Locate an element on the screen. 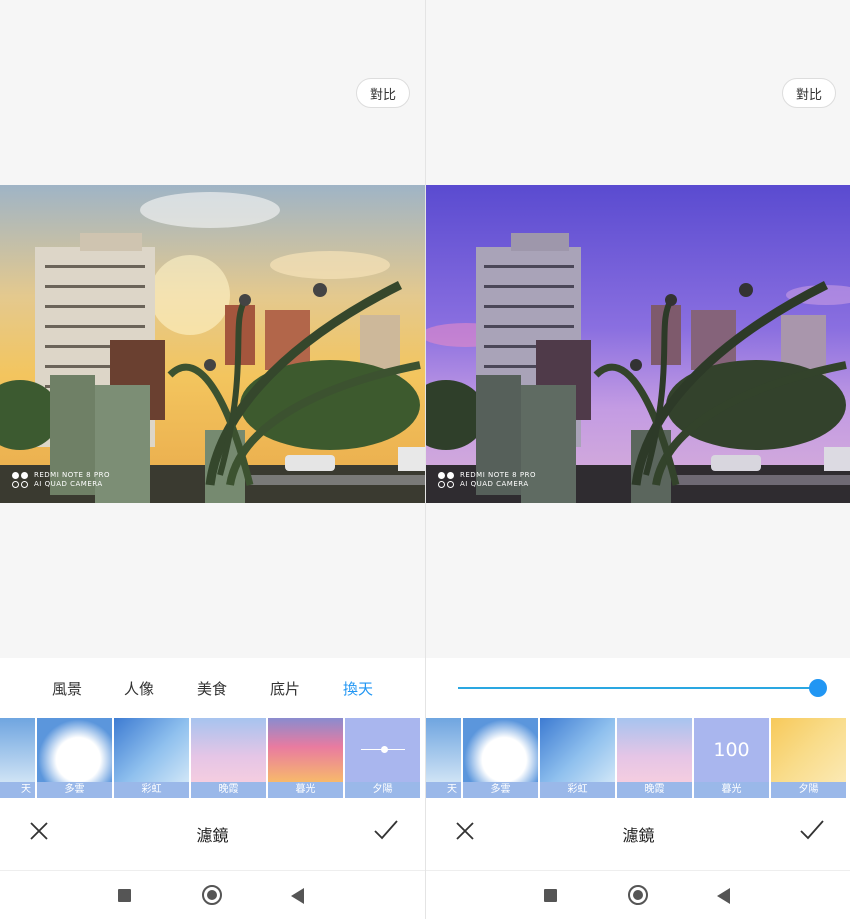 The width and height of the screenshot is (850, 919). adjust-slider-icon is located at coordinates (382, 750).